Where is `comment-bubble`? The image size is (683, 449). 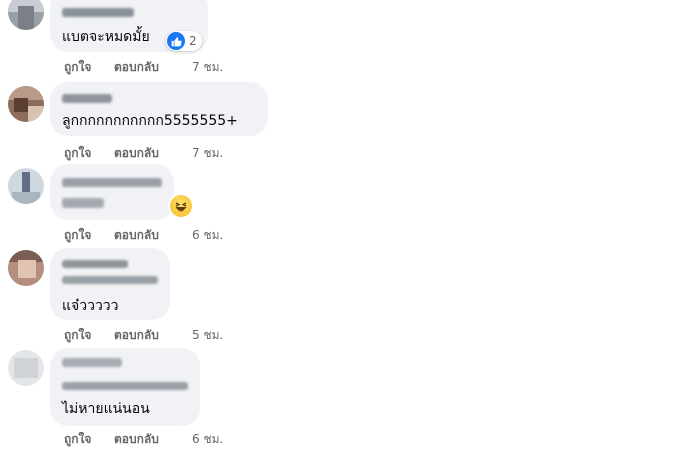
comment-bubble is located at coordinates (112, 192).